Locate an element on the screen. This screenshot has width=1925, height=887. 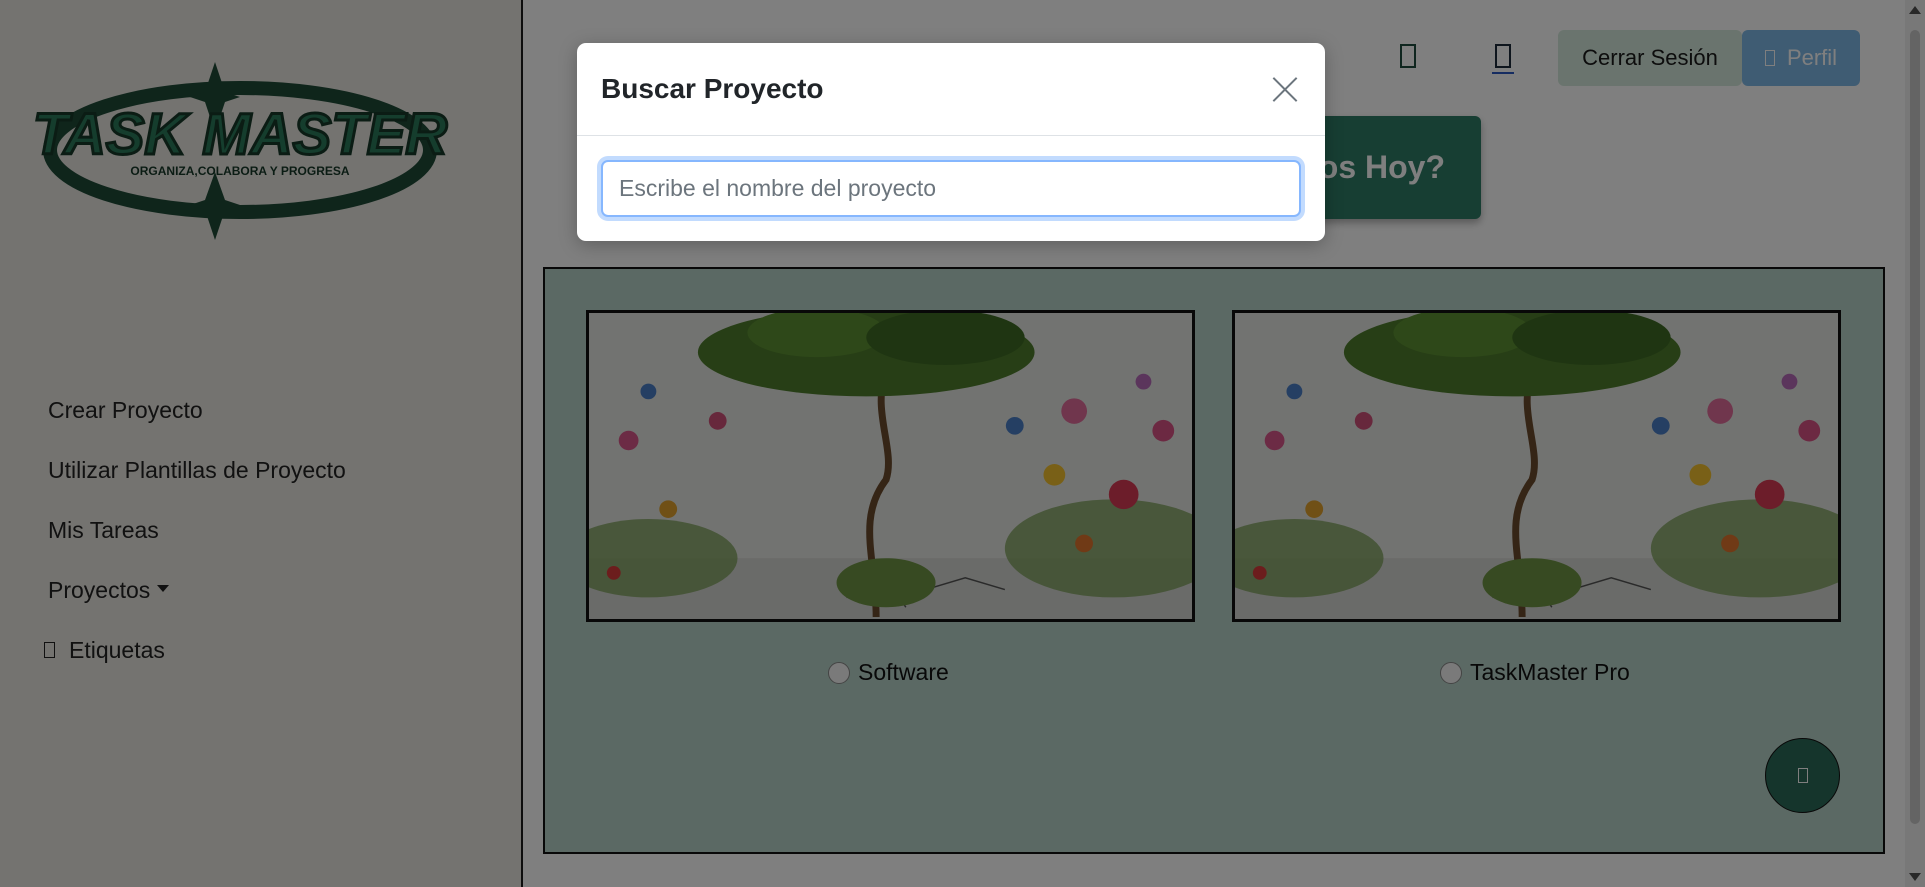
modal-title: Buscar Proyecto is located at coordinates (712, 88).